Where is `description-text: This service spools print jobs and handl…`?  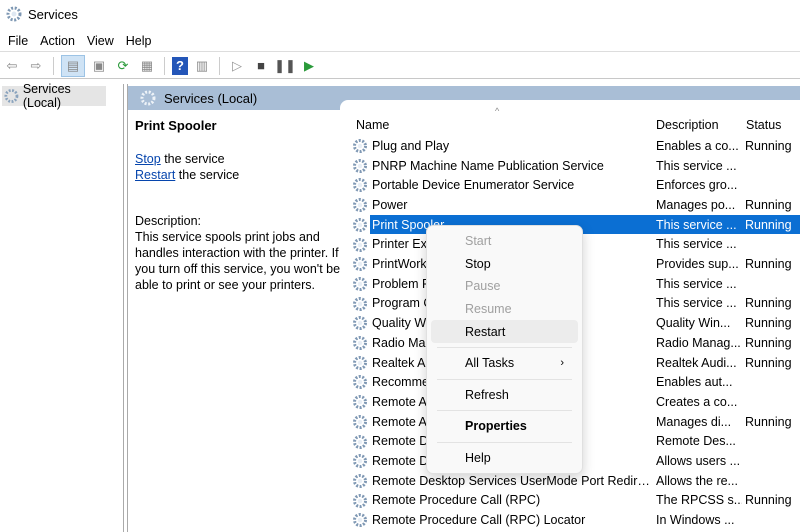
description-text: This service spools print jobs and handl… is located at coordinates (238, 261).